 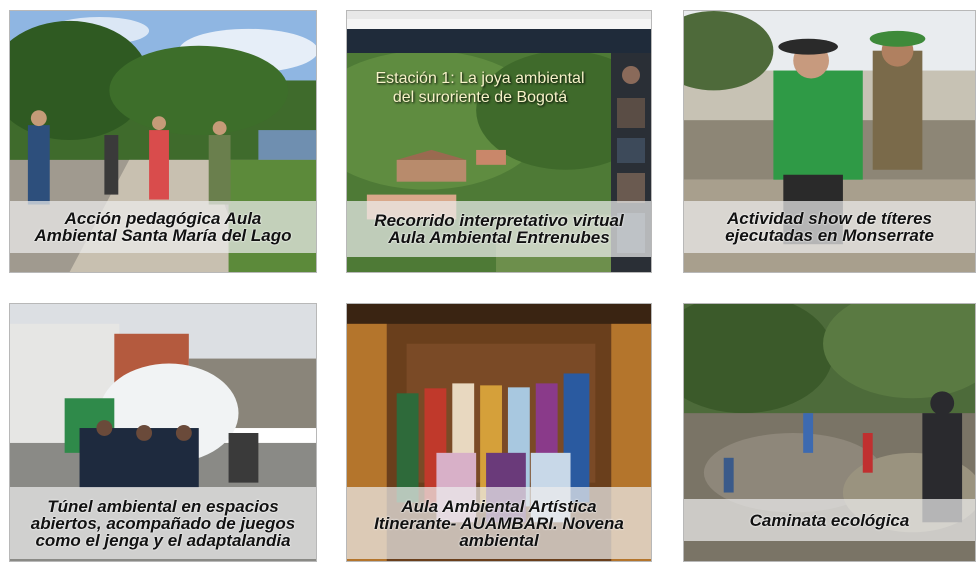 What do you see at coordinates (829, 432) in the screenshot?
I see `photo-tile-caminata-ecologica: Caminata ecológica` at bounding box center [829, 432].